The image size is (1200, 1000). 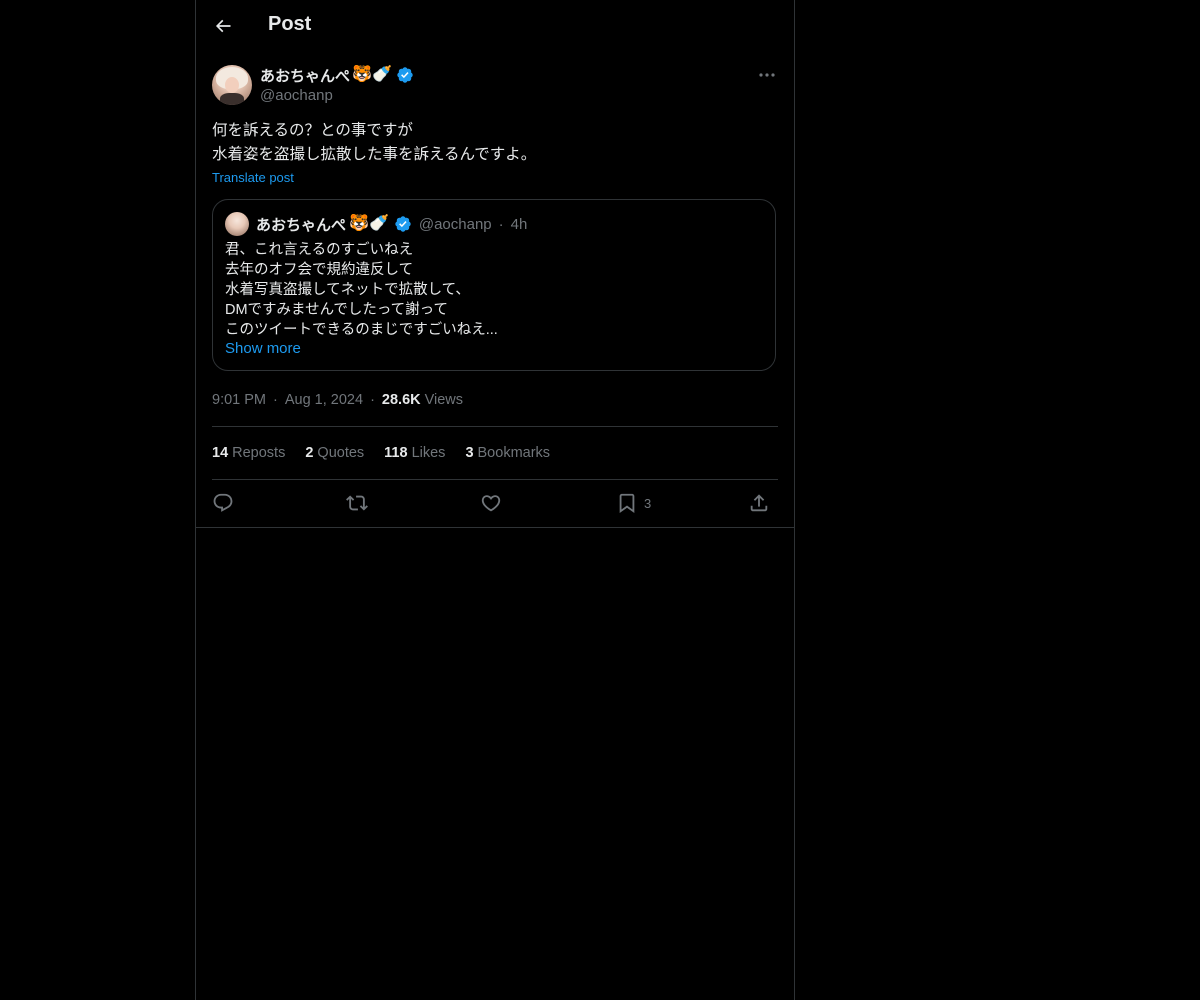 I want to click on quoted-display-name: あおちゃんぺ, so click(x=301, y=225).